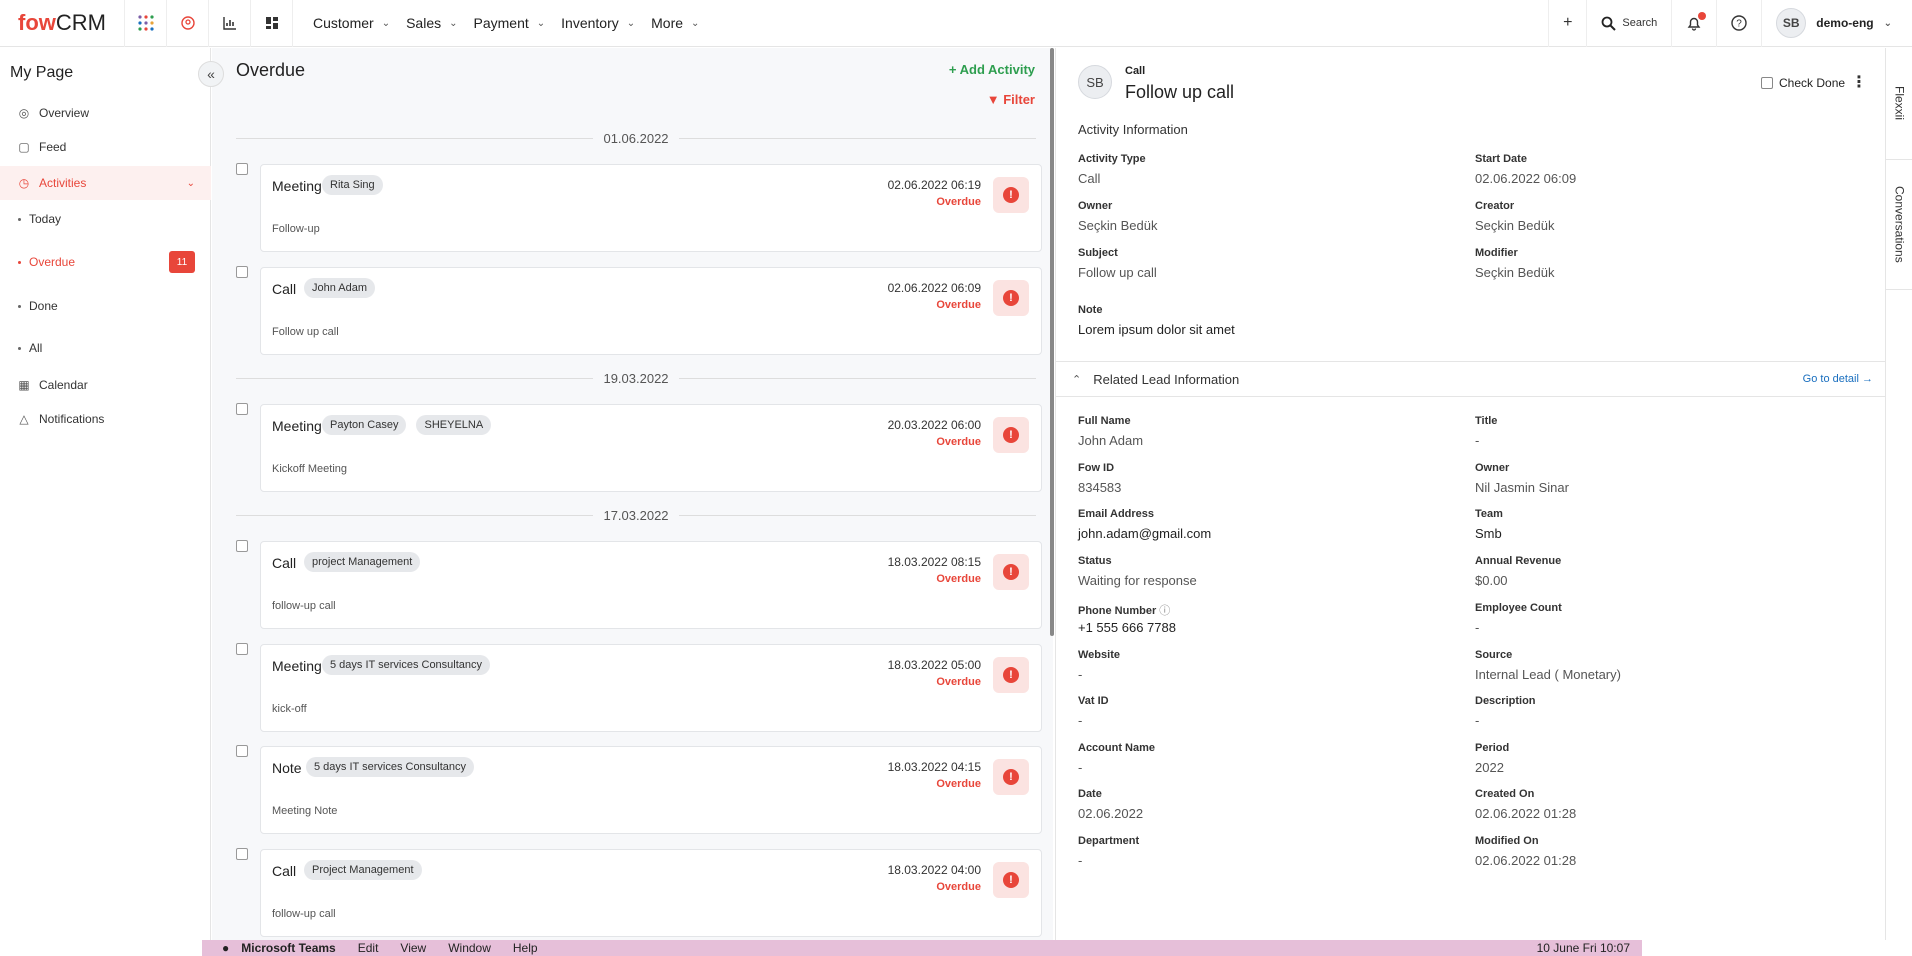  I want to click on check-done-checkbox, so click(1767, 83).